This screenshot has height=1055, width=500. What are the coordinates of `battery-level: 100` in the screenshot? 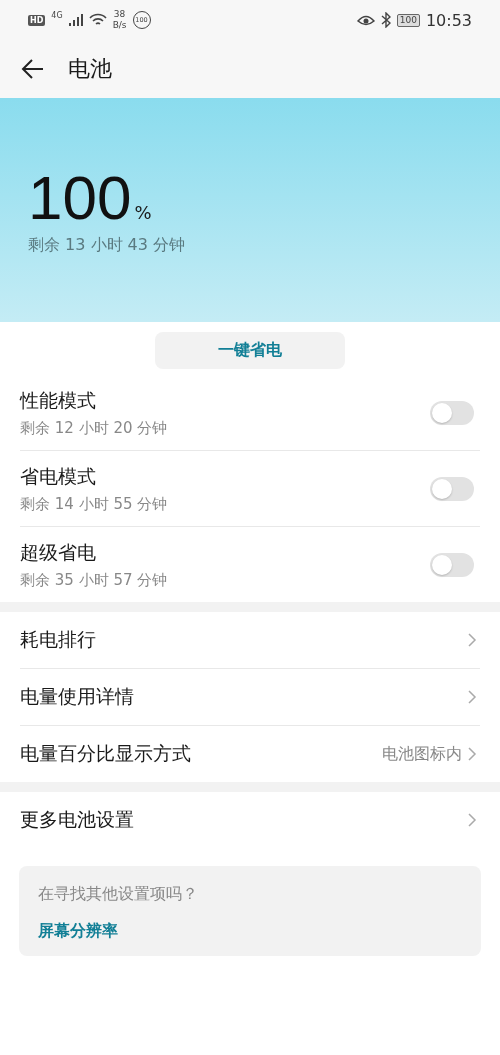 It's located at (408, 20).